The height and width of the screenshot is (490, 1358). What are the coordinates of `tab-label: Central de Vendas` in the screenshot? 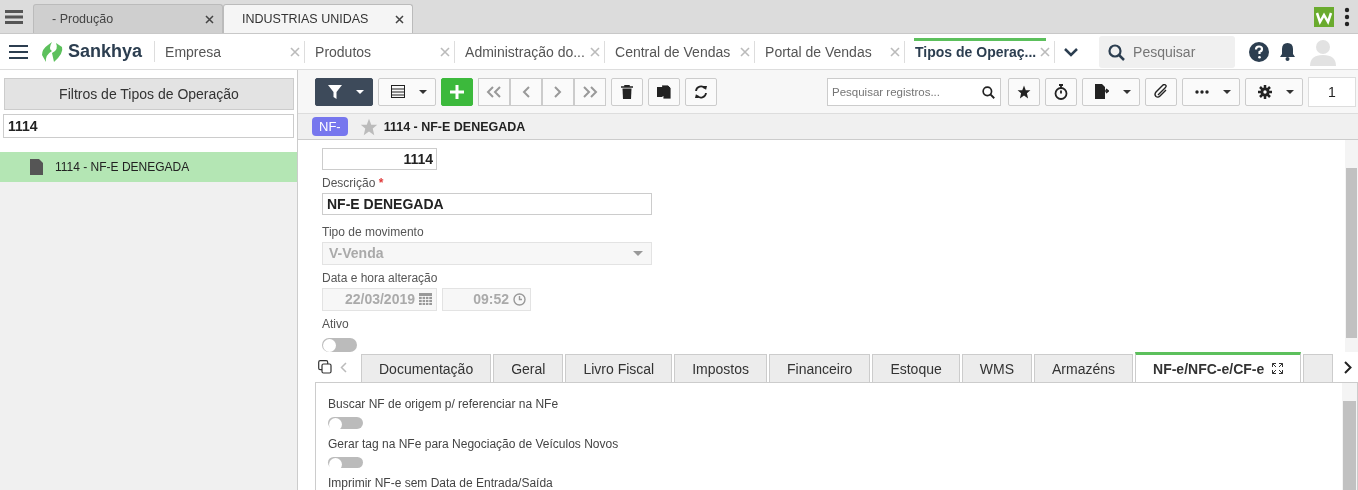 It's located at (673, 51).